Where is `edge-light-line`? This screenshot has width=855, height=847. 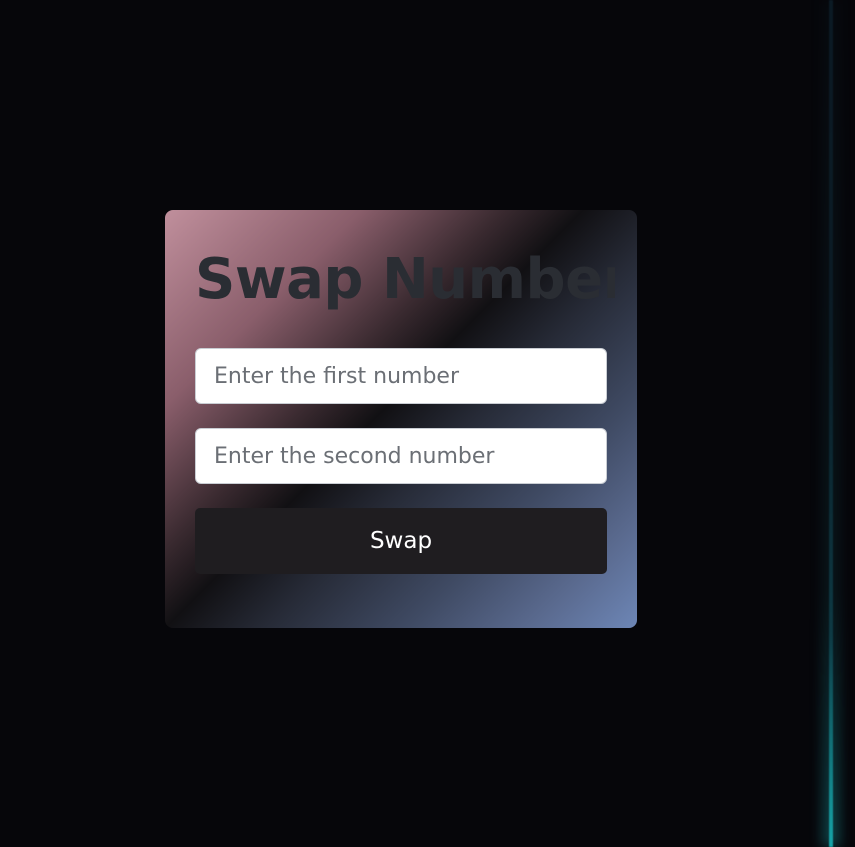
edge-light-line is located at coordinates (831, 423).